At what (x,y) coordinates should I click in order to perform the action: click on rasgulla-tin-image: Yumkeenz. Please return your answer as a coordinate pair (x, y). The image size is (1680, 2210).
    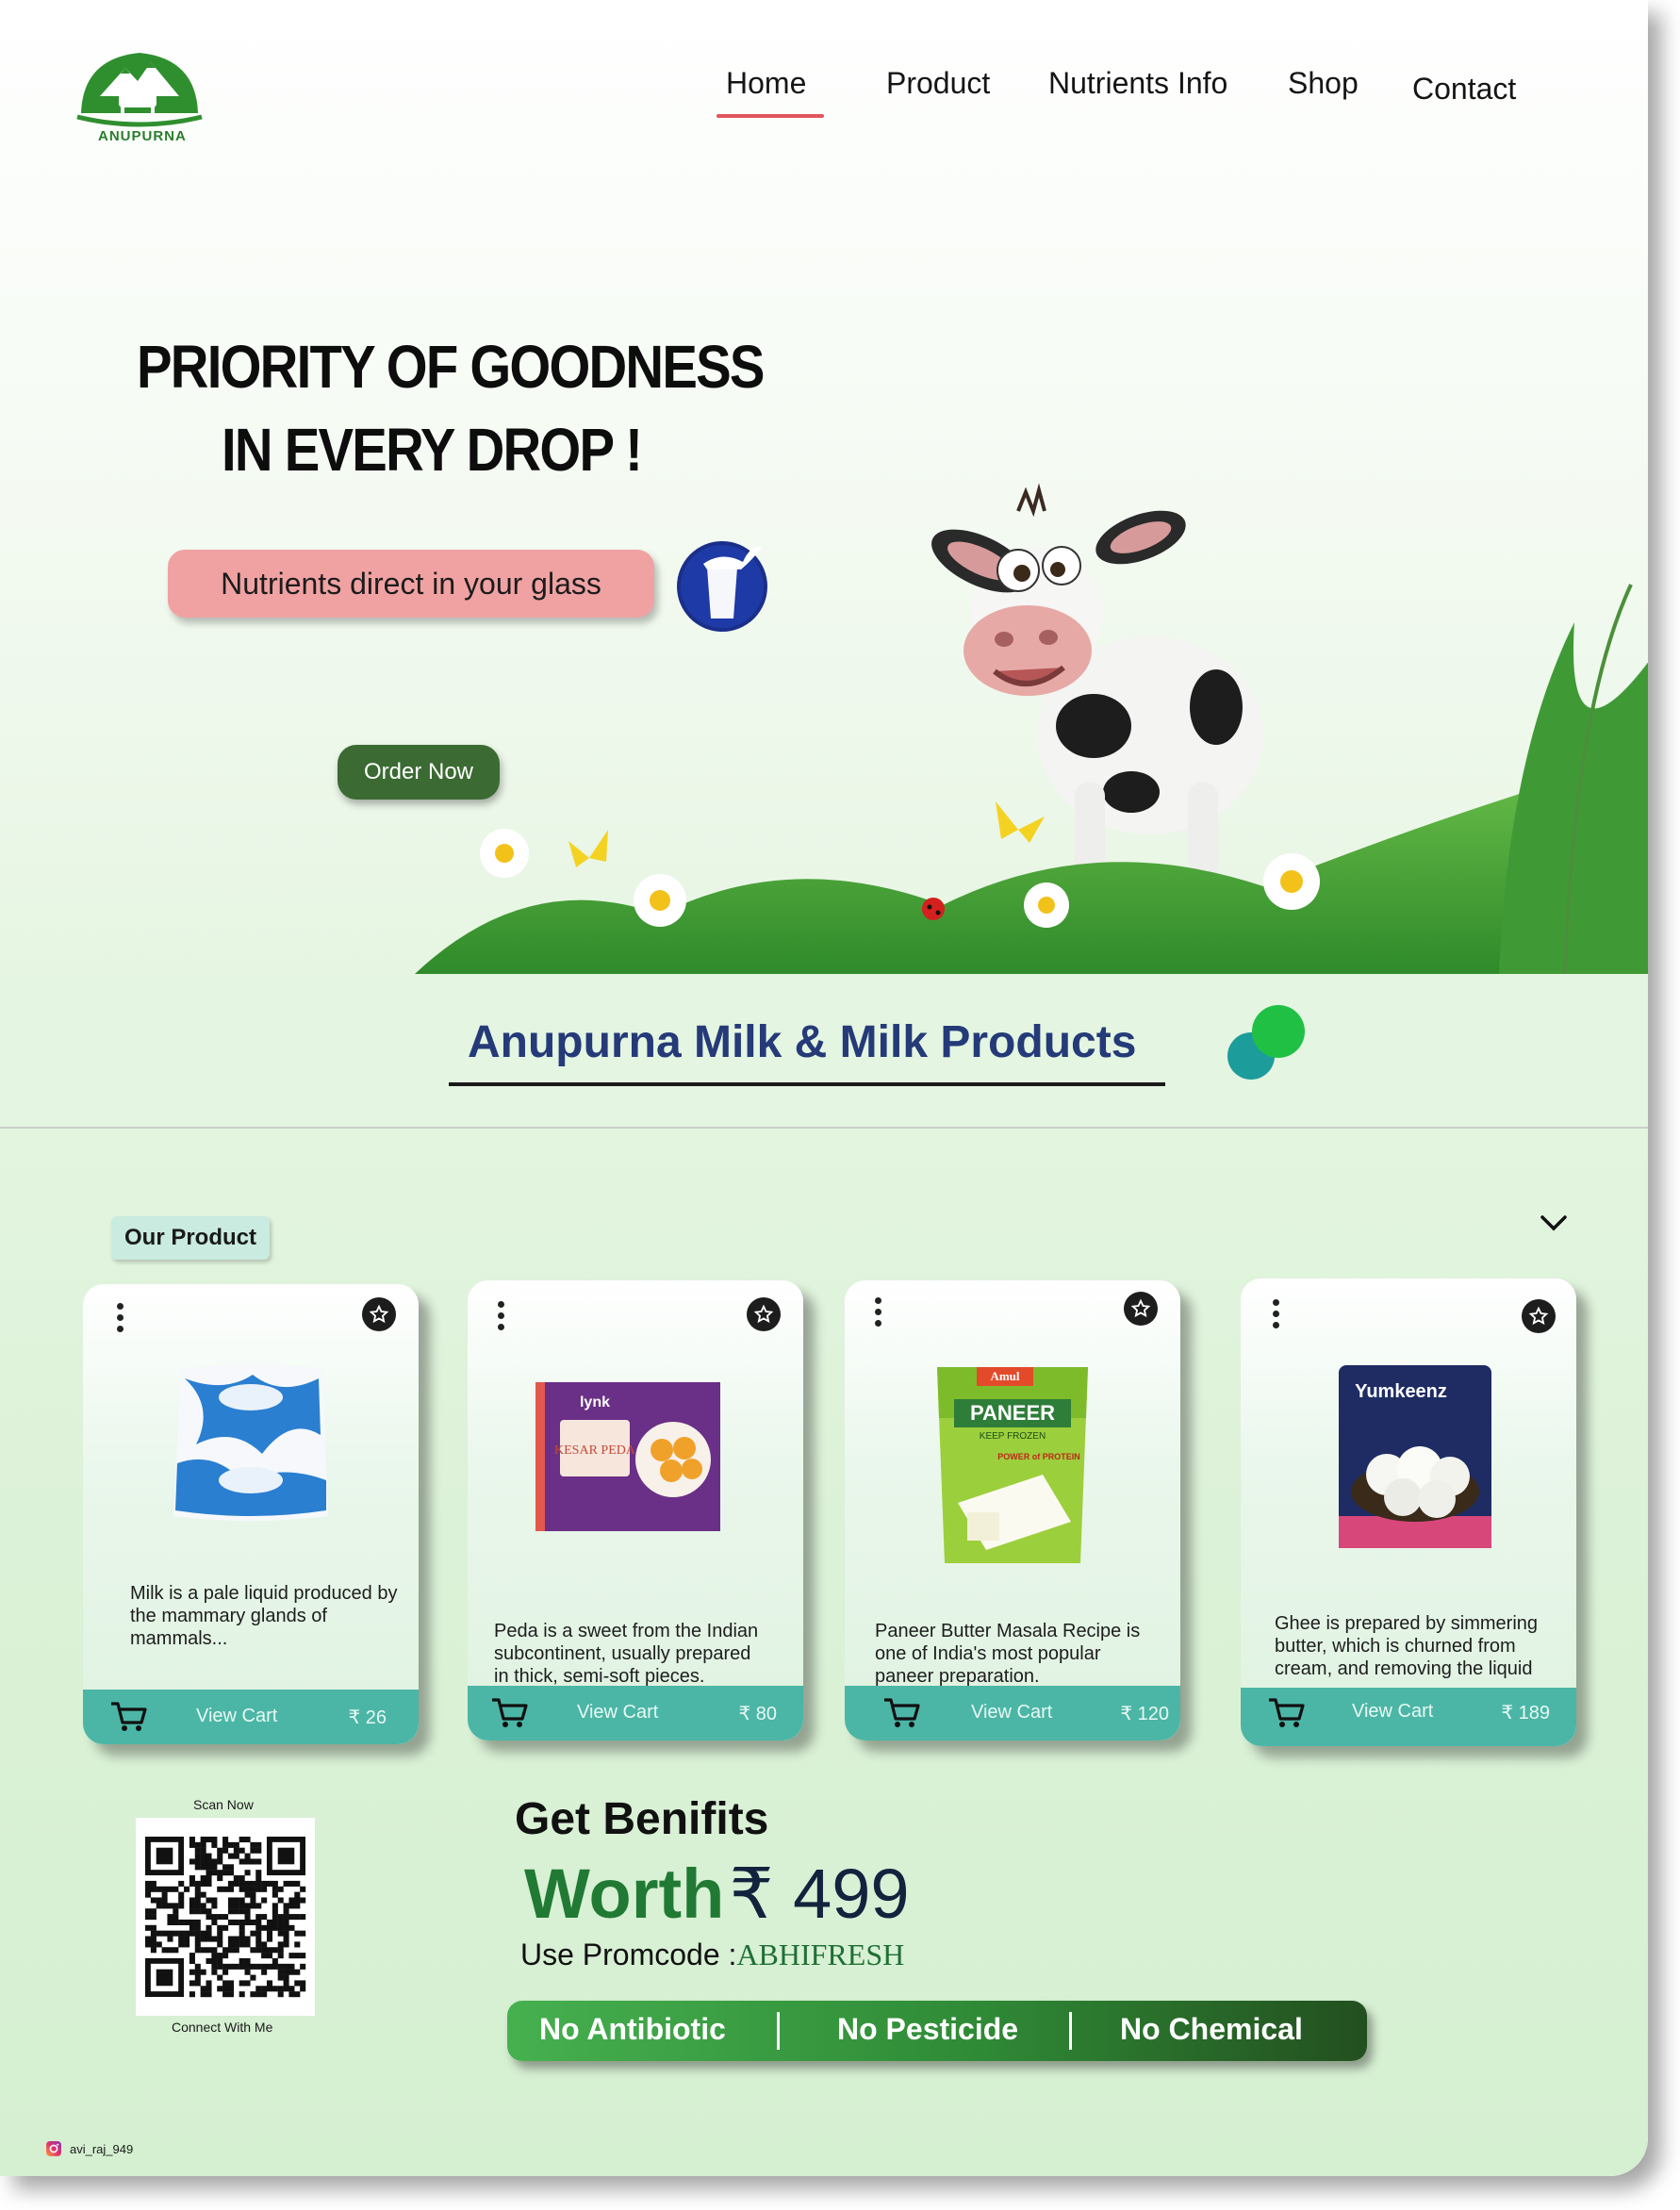
    Looking at the image, I should click on (1415, 1456).